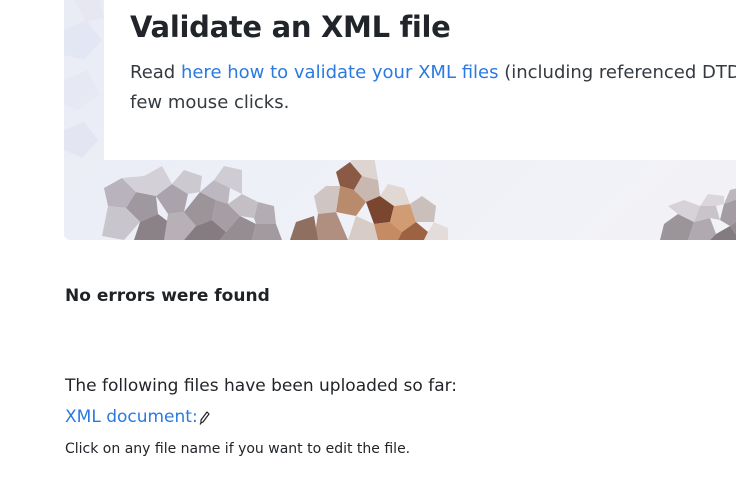  Describe the element at coordinates (167, 296) in the screenshot. I see `validation-result: No errors were found` at that location.